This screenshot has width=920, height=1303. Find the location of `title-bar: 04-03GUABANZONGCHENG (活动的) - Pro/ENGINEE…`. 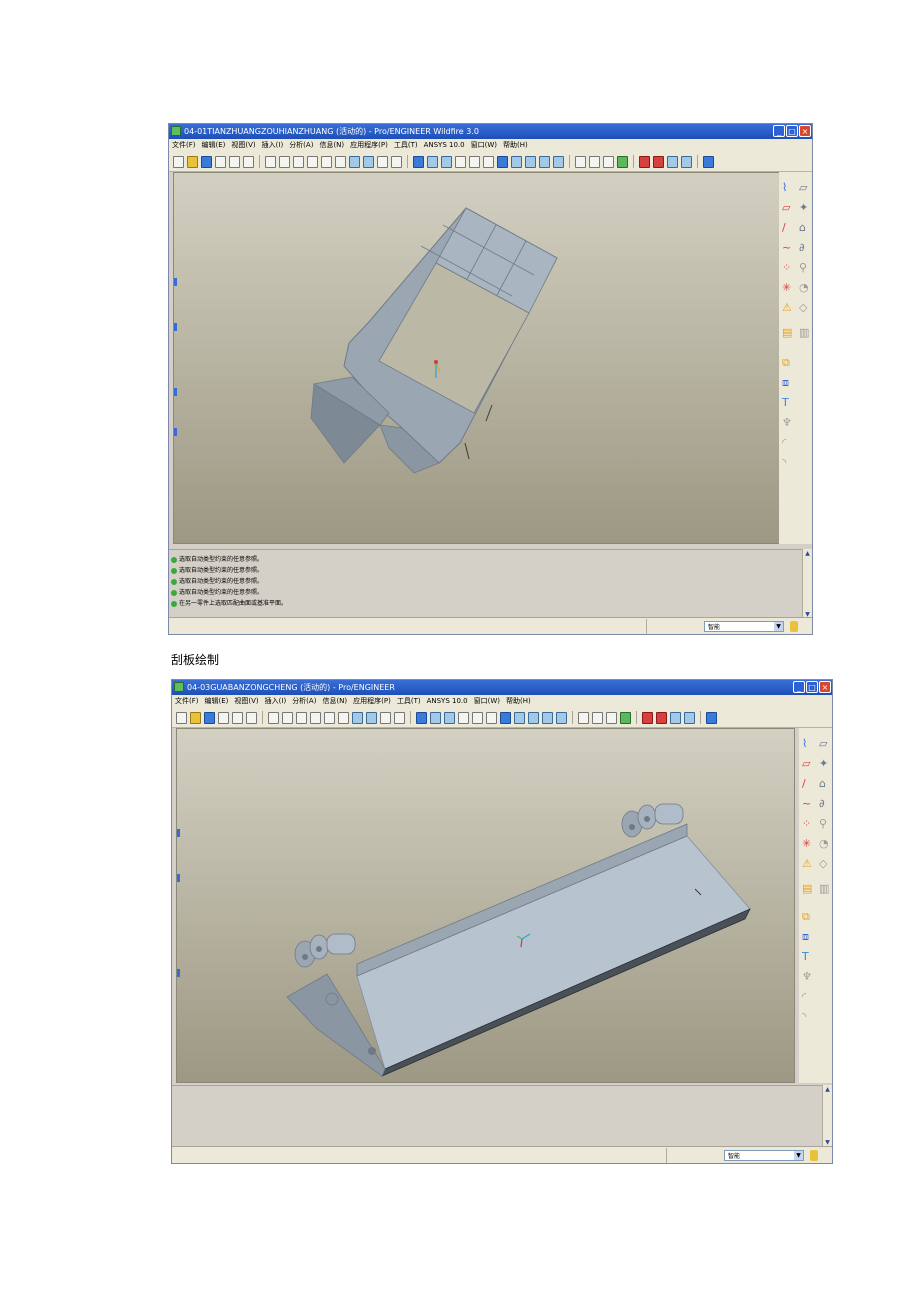

title-bar: 04-03GUABANZONGCHENG (活动的) - Pro/ENGINEE… is located at coordinates (502, 687).